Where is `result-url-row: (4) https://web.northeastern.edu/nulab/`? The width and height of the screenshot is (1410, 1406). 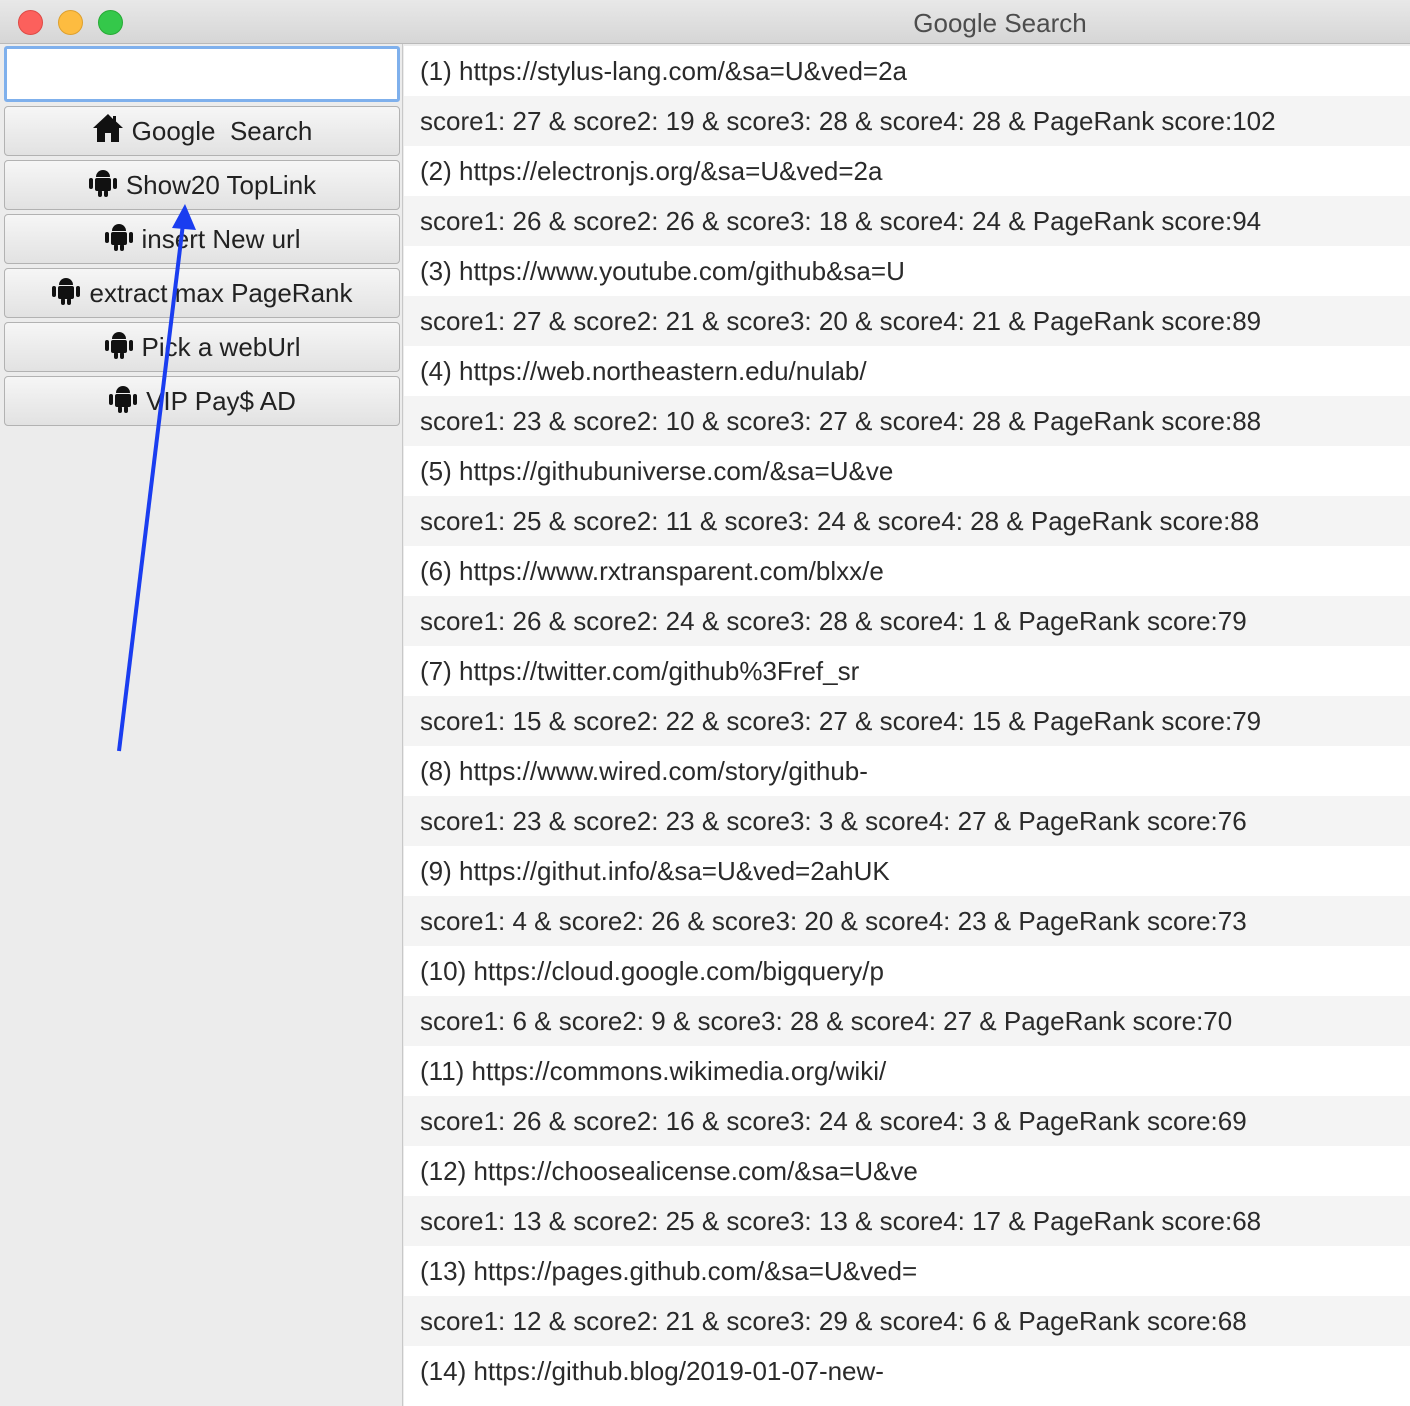
result-url-row: (4) https://web.northeastern.edu/nulab/ is located at coordinates (643, 371).